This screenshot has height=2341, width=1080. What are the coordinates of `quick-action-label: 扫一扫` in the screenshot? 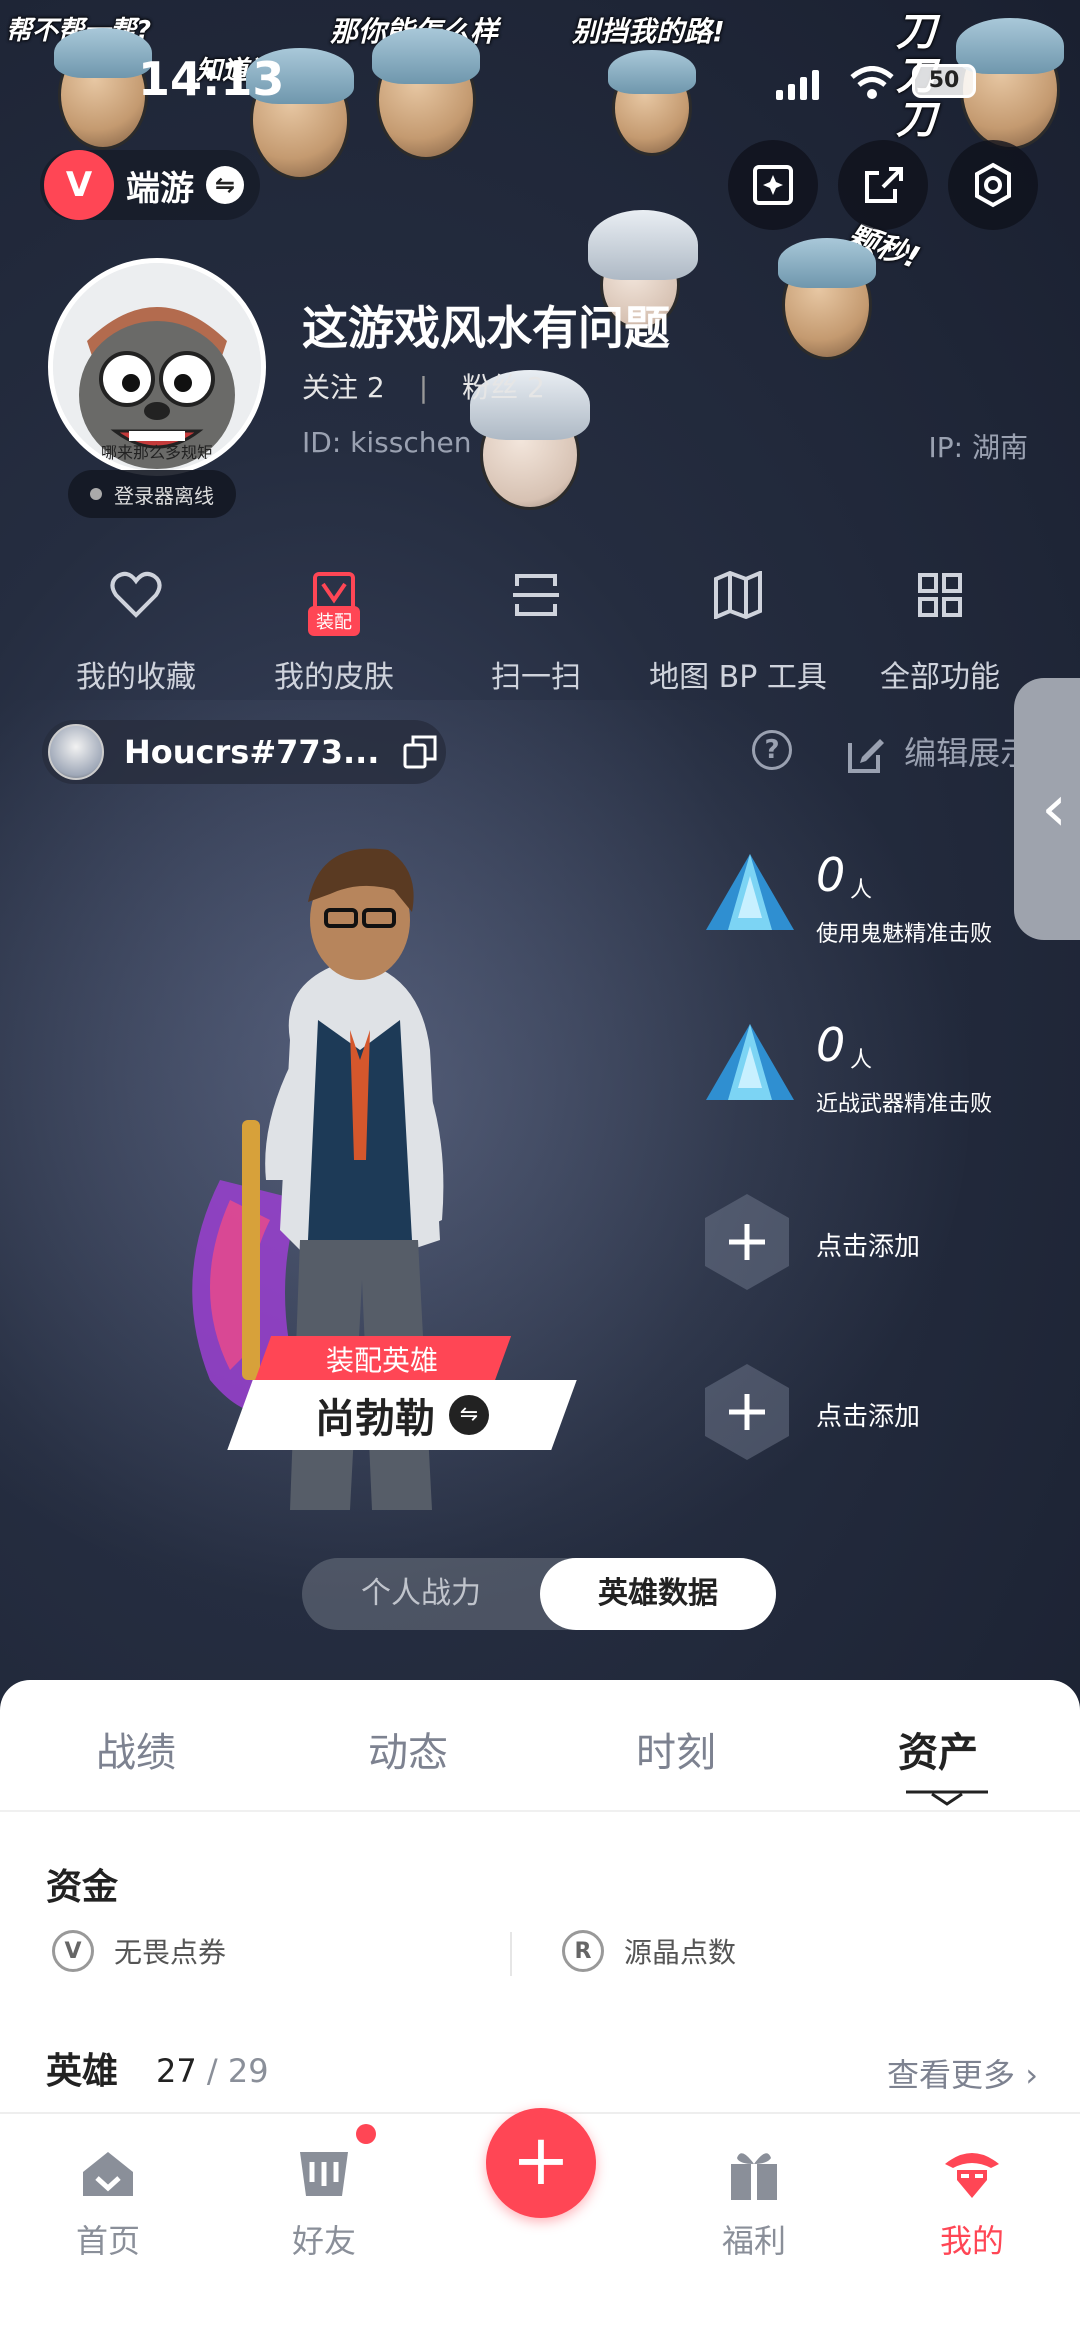 It's located at (536, 677).